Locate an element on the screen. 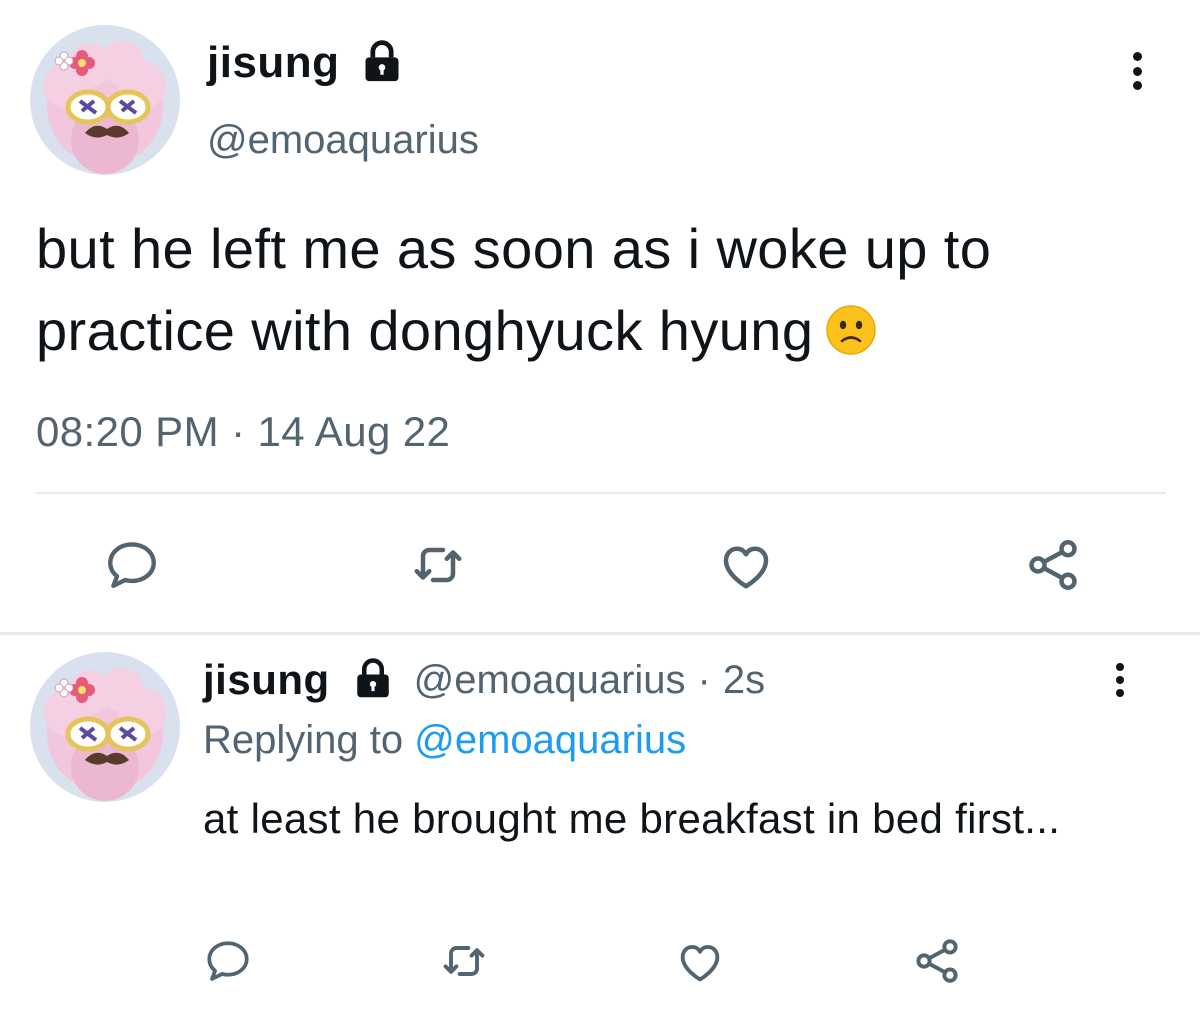 The width and height of the screenshot is (1200, 1012). reply-timestamp: 2s is located at coordinates (744, 680).